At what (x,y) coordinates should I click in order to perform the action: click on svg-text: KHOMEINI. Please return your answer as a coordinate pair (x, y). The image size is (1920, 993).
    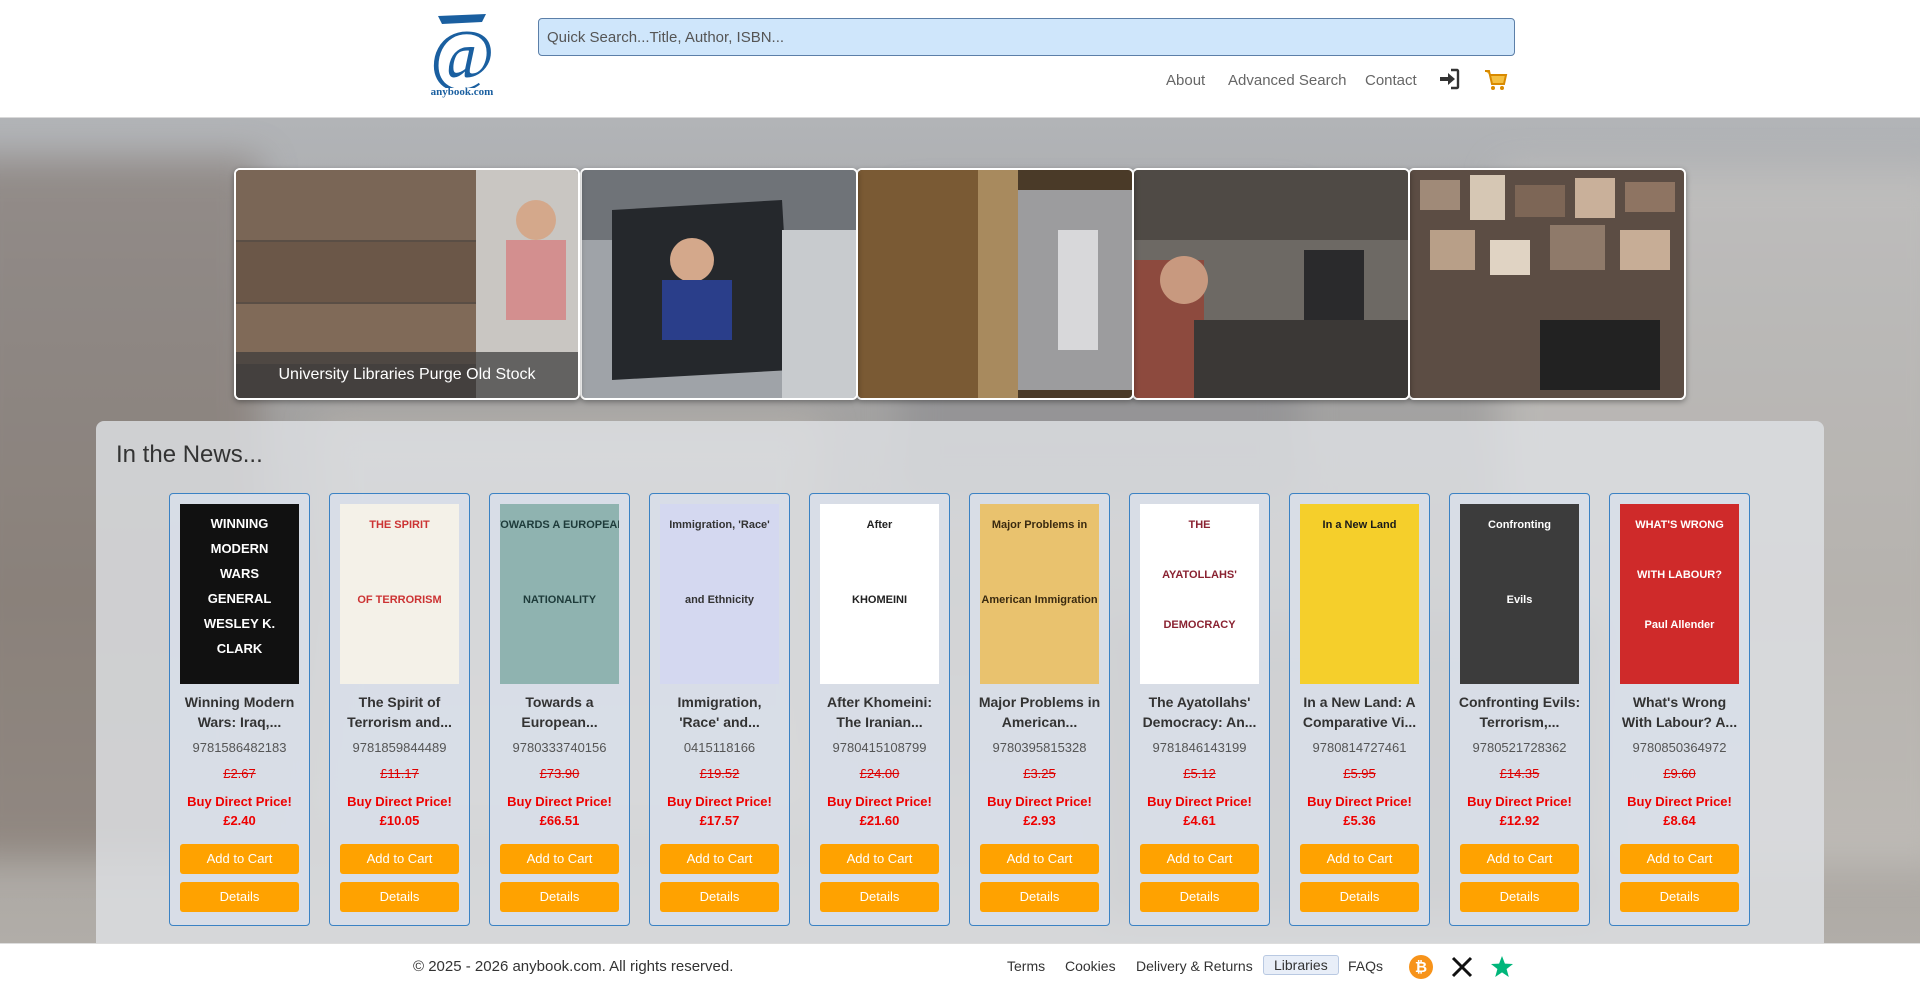
    Looking at the image, I should click on (879, 600).